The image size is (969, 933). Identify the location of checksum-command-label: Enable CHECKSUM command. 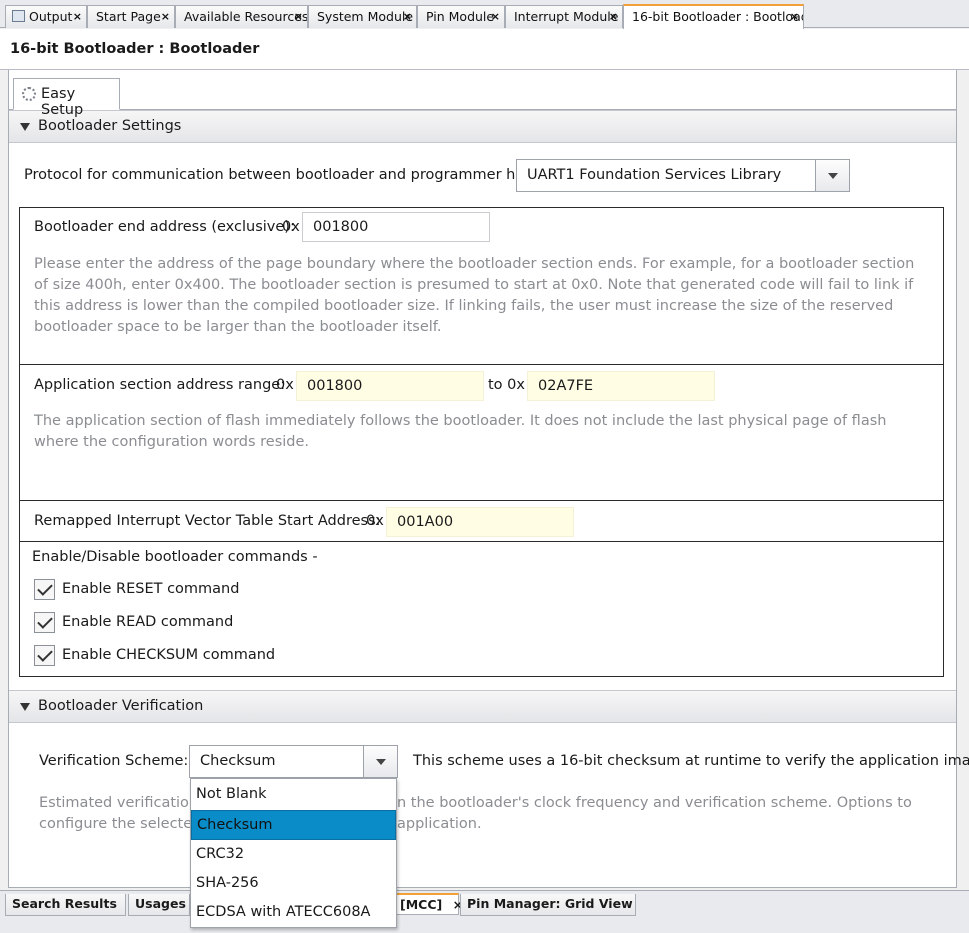
(169, 655).